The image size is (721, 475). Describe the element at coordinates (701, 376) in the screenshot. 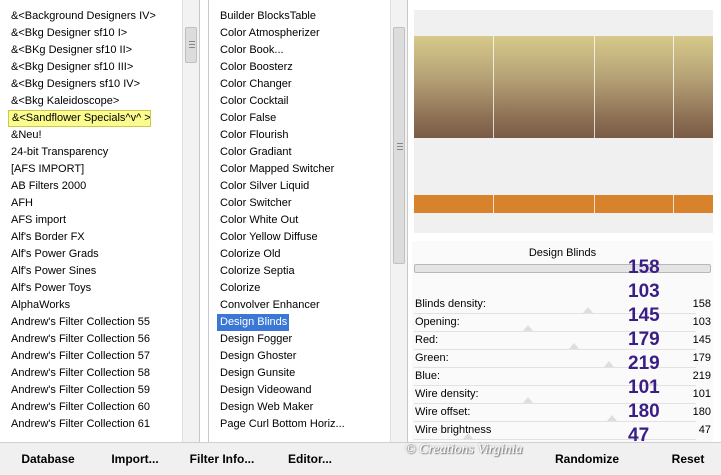

I see `param-value: 219` at that location.